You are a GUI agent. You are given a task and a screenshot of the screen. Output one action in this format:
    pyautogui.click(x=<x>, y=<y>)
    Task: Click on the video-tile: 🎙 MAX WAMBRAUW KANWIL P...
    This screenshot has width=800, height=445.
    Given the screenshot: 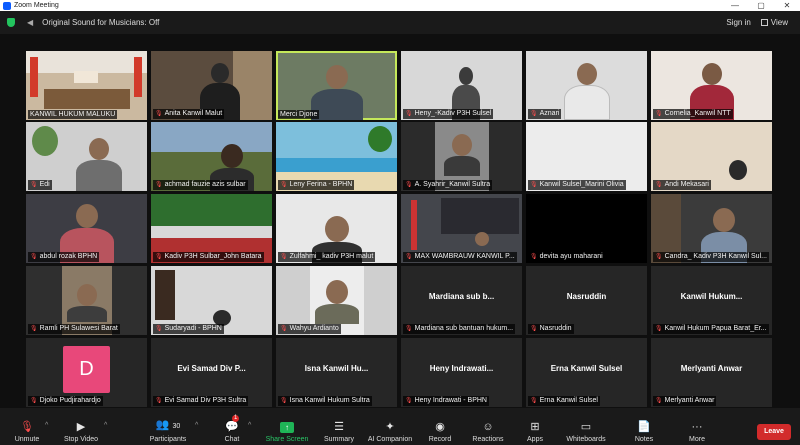 What is the action you would take?
    pyautogui.click(x=461, y=228)
    